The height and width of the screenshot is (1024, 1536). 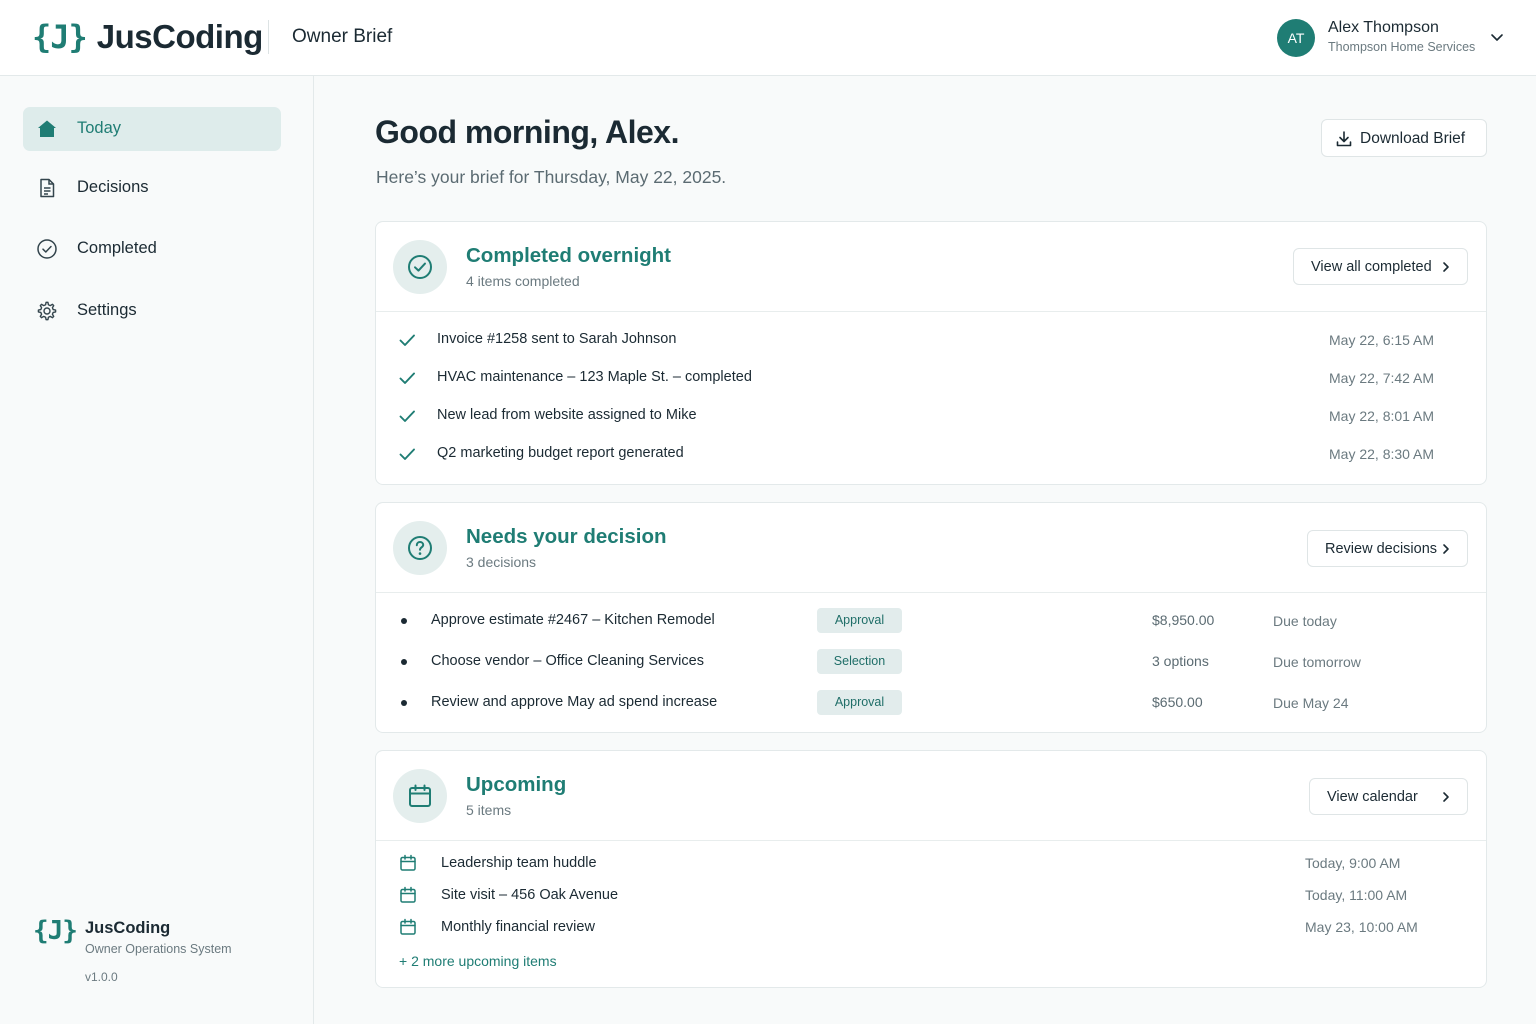 What do you see at coordinates (268, 37) in the screenshot?
I see `header-divider` at bounding box center [268, 37].